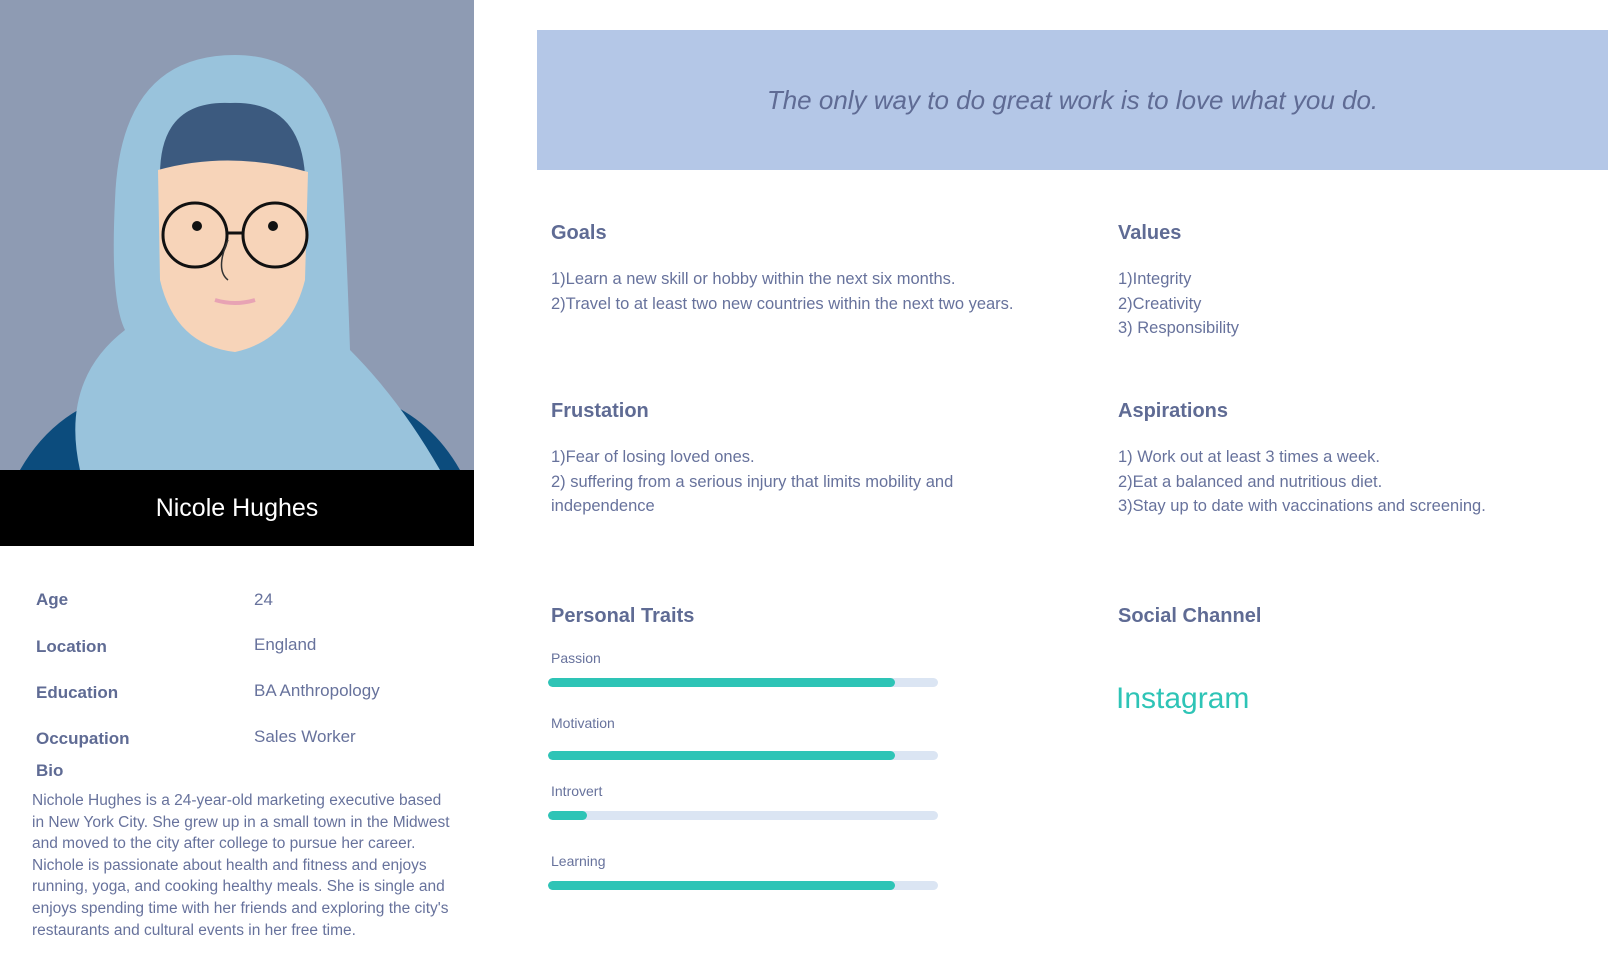 This screenshot has width=1608, height=962. What do you see at coordinates (237, 508) in the screenshot?
I see `persona-name: Nicole Hughes` at bounding box center [237, 508].